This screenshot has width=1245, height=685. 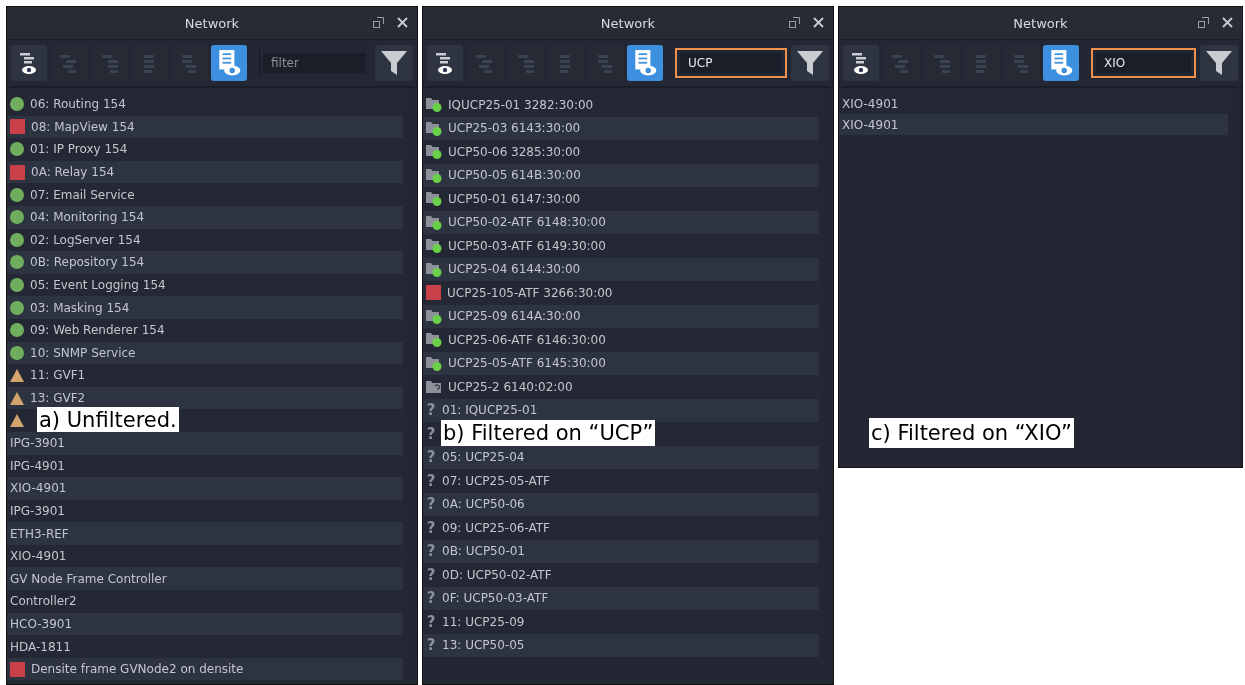 I want to click on list-row: 08: MapView 154, so click(x=205, y=127).